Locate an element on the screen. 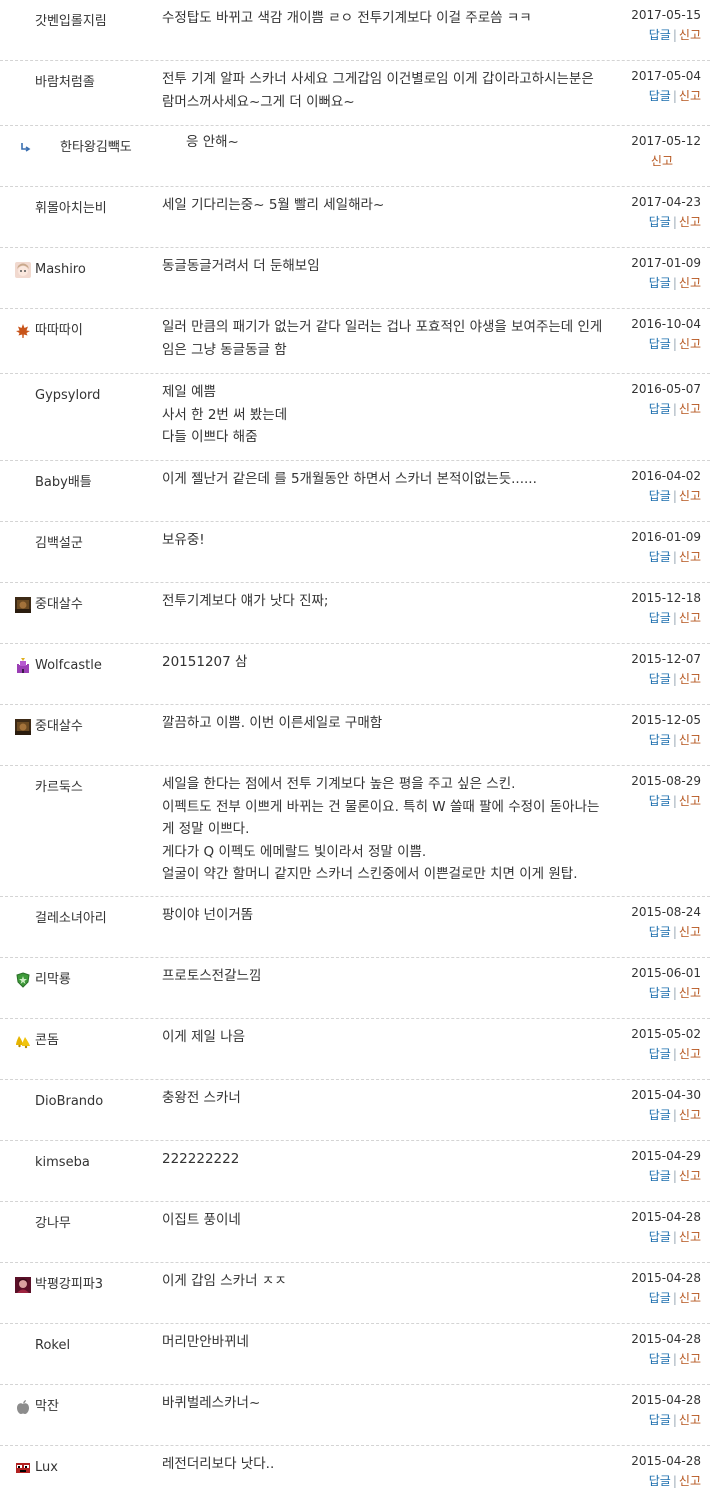  comment-author: 카르둑스 is located at coordinates (94, 788).